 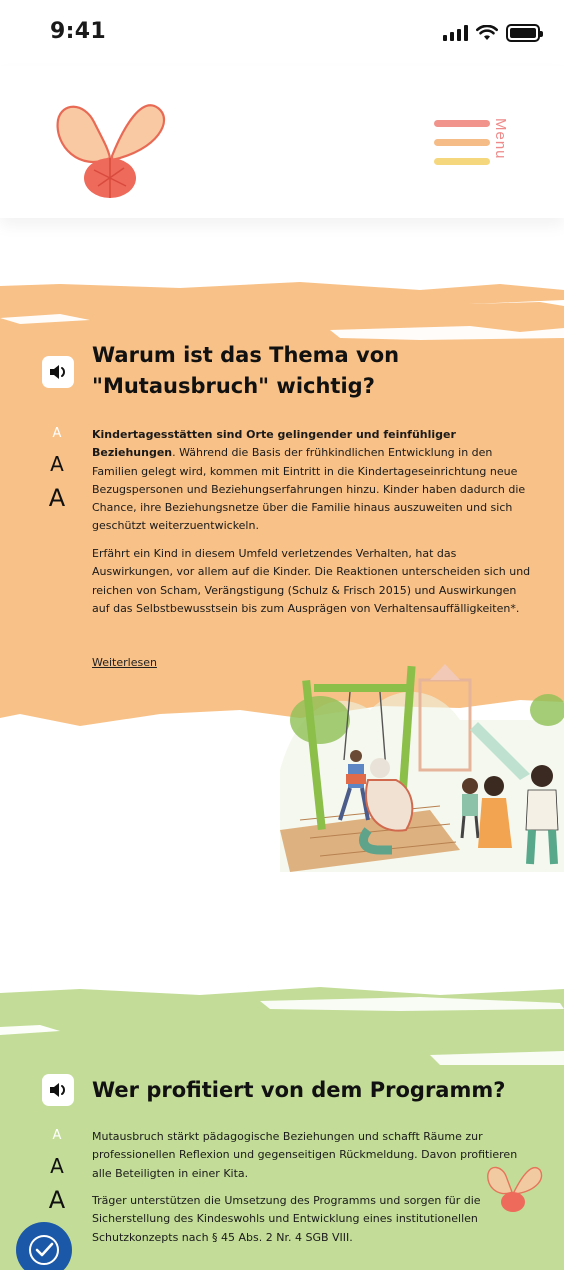 I want to click on cellular-signal-icon, so click(x=455, y=33).